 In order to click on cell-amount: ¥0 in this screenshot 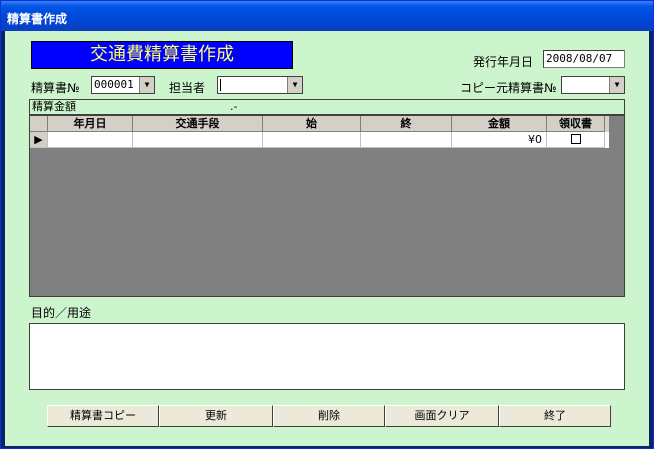, I will do `click(499, 140)`.